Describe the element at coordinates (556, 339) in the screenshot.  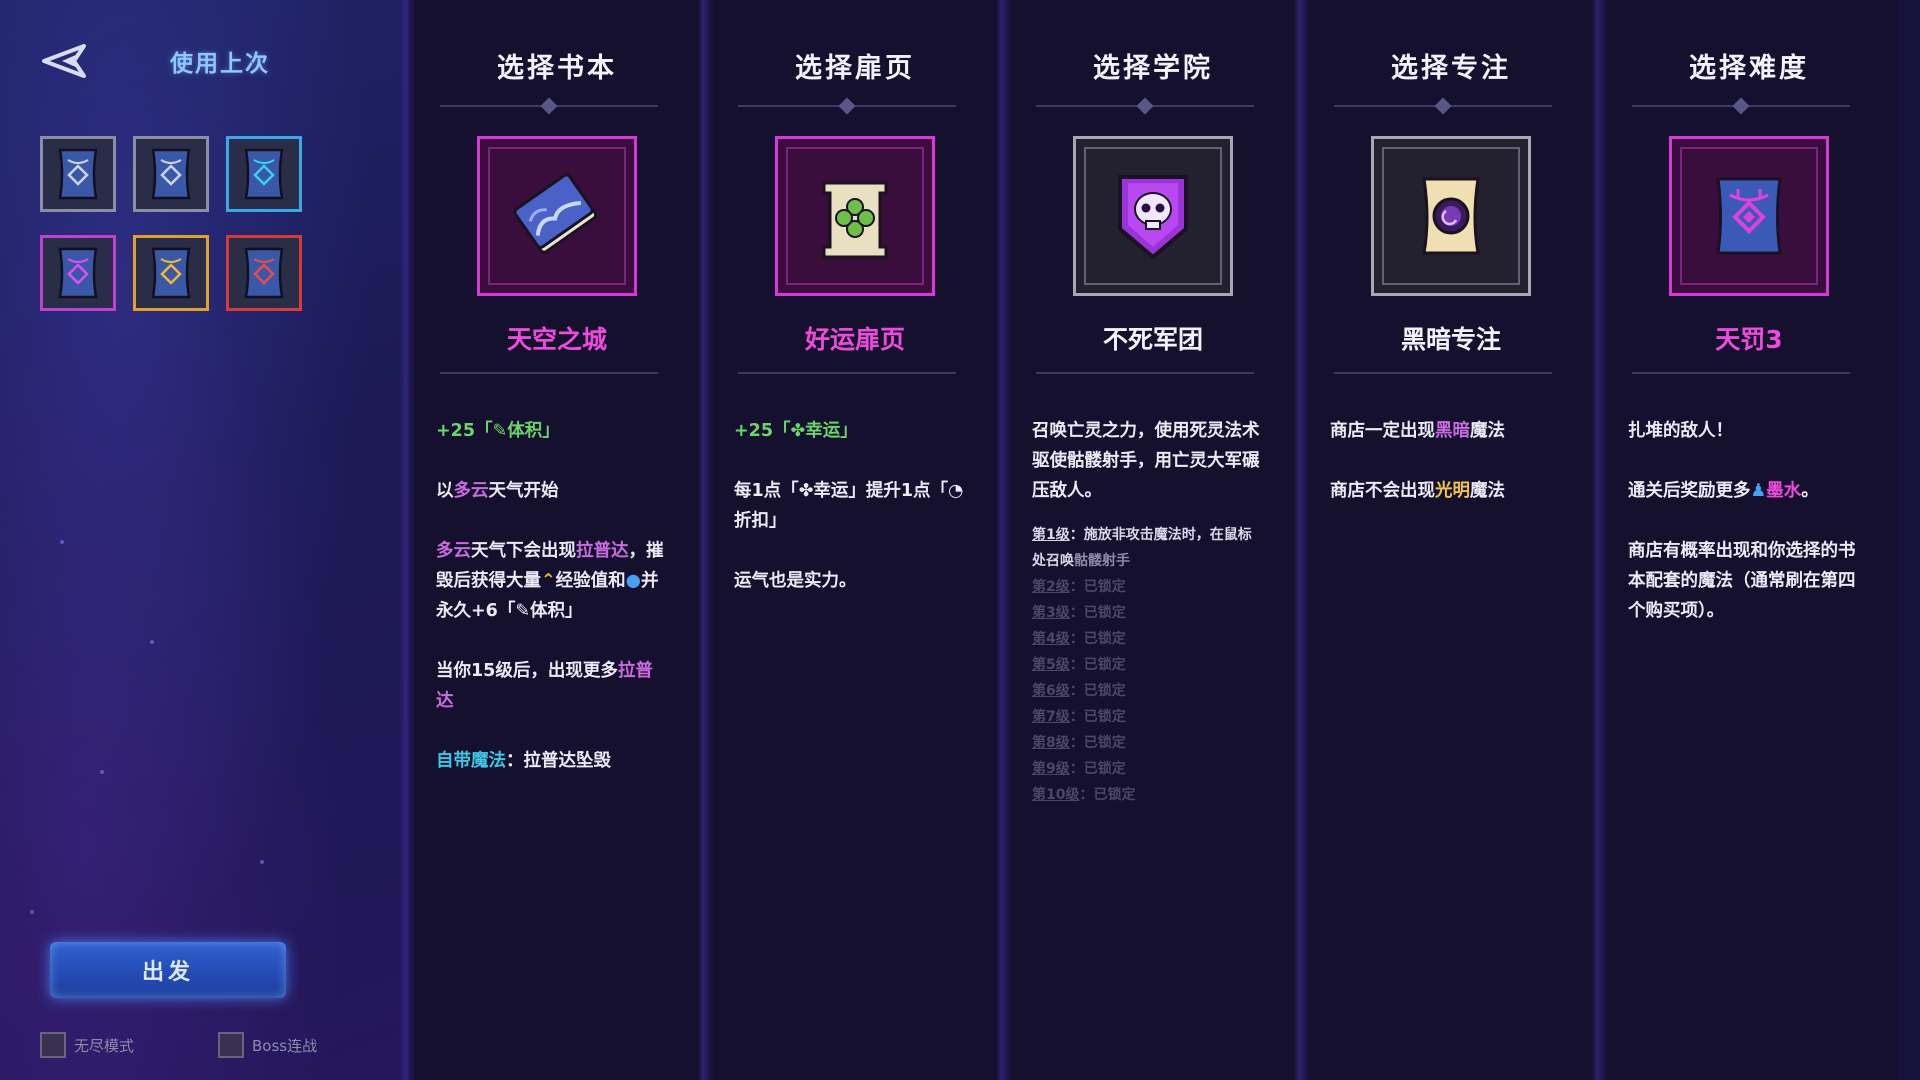
I see `book-name: 天空之城` at that location.